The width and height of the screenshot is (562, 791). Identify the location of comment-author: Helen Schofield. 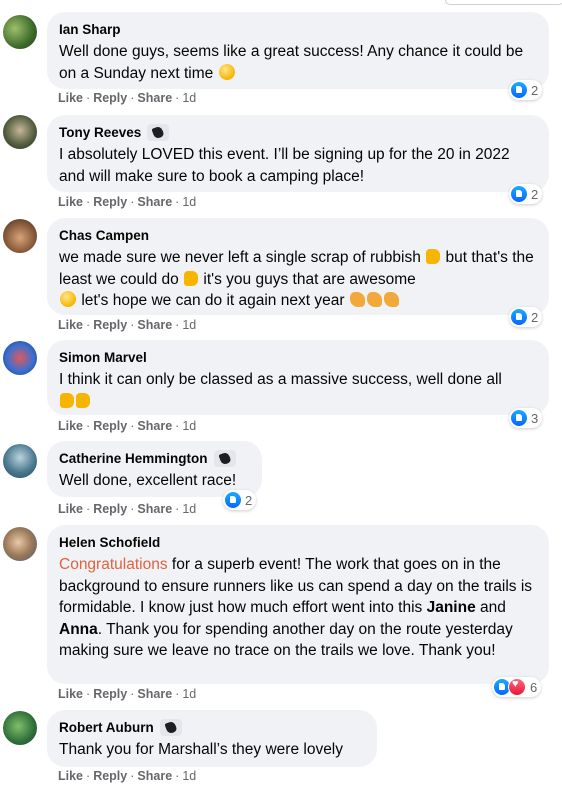
(109, 542).